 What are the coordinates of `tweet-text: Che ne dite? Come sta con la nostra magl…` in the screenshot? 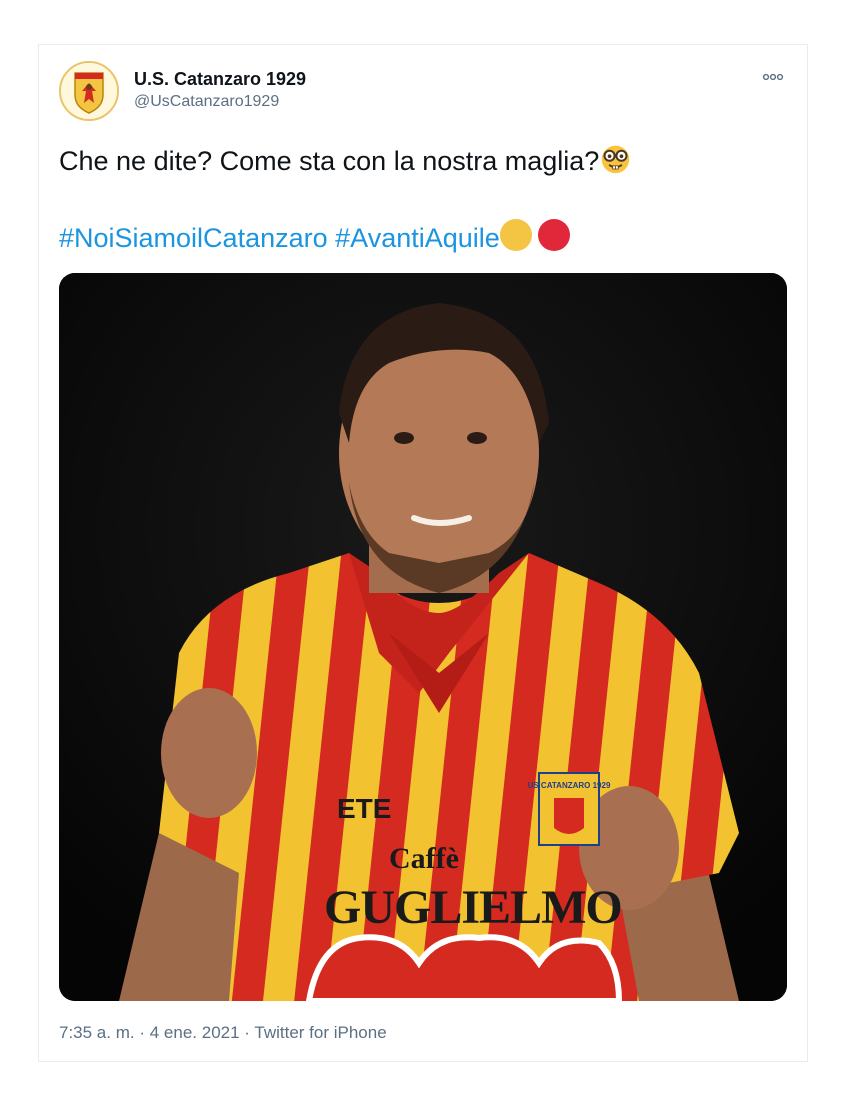 It's located at (423, 199).